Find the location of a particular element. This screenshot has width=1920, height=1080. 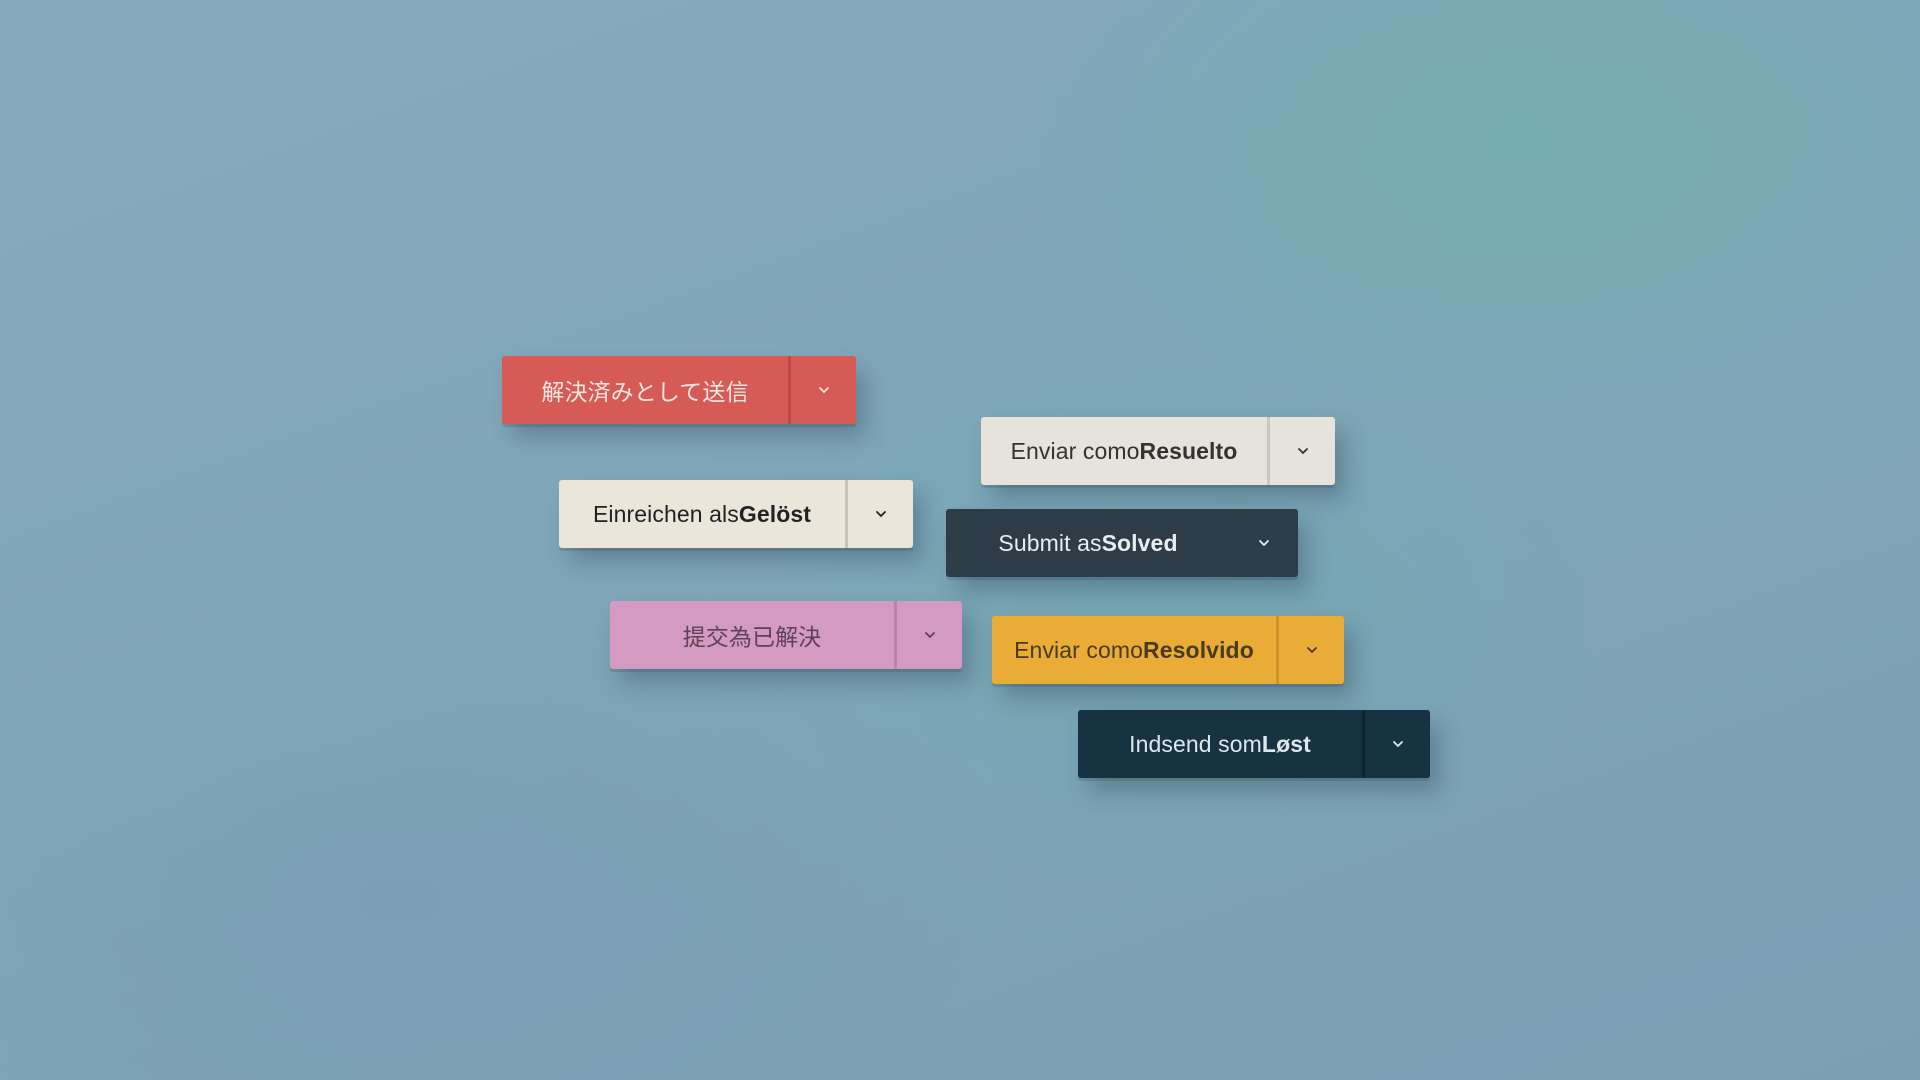

button-label: 解決済みとして送信 is located at coordinates (645, 392).